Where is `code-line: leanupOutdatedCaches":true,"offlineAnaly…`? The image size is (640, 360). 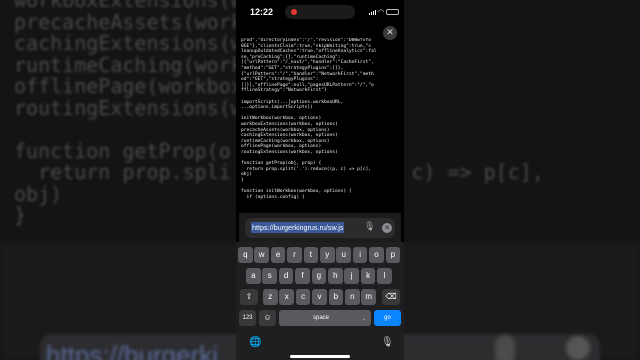 code-line: leanupOutdatedCaches":true,"offlineAnaly… is located at coordinates (309, 52).